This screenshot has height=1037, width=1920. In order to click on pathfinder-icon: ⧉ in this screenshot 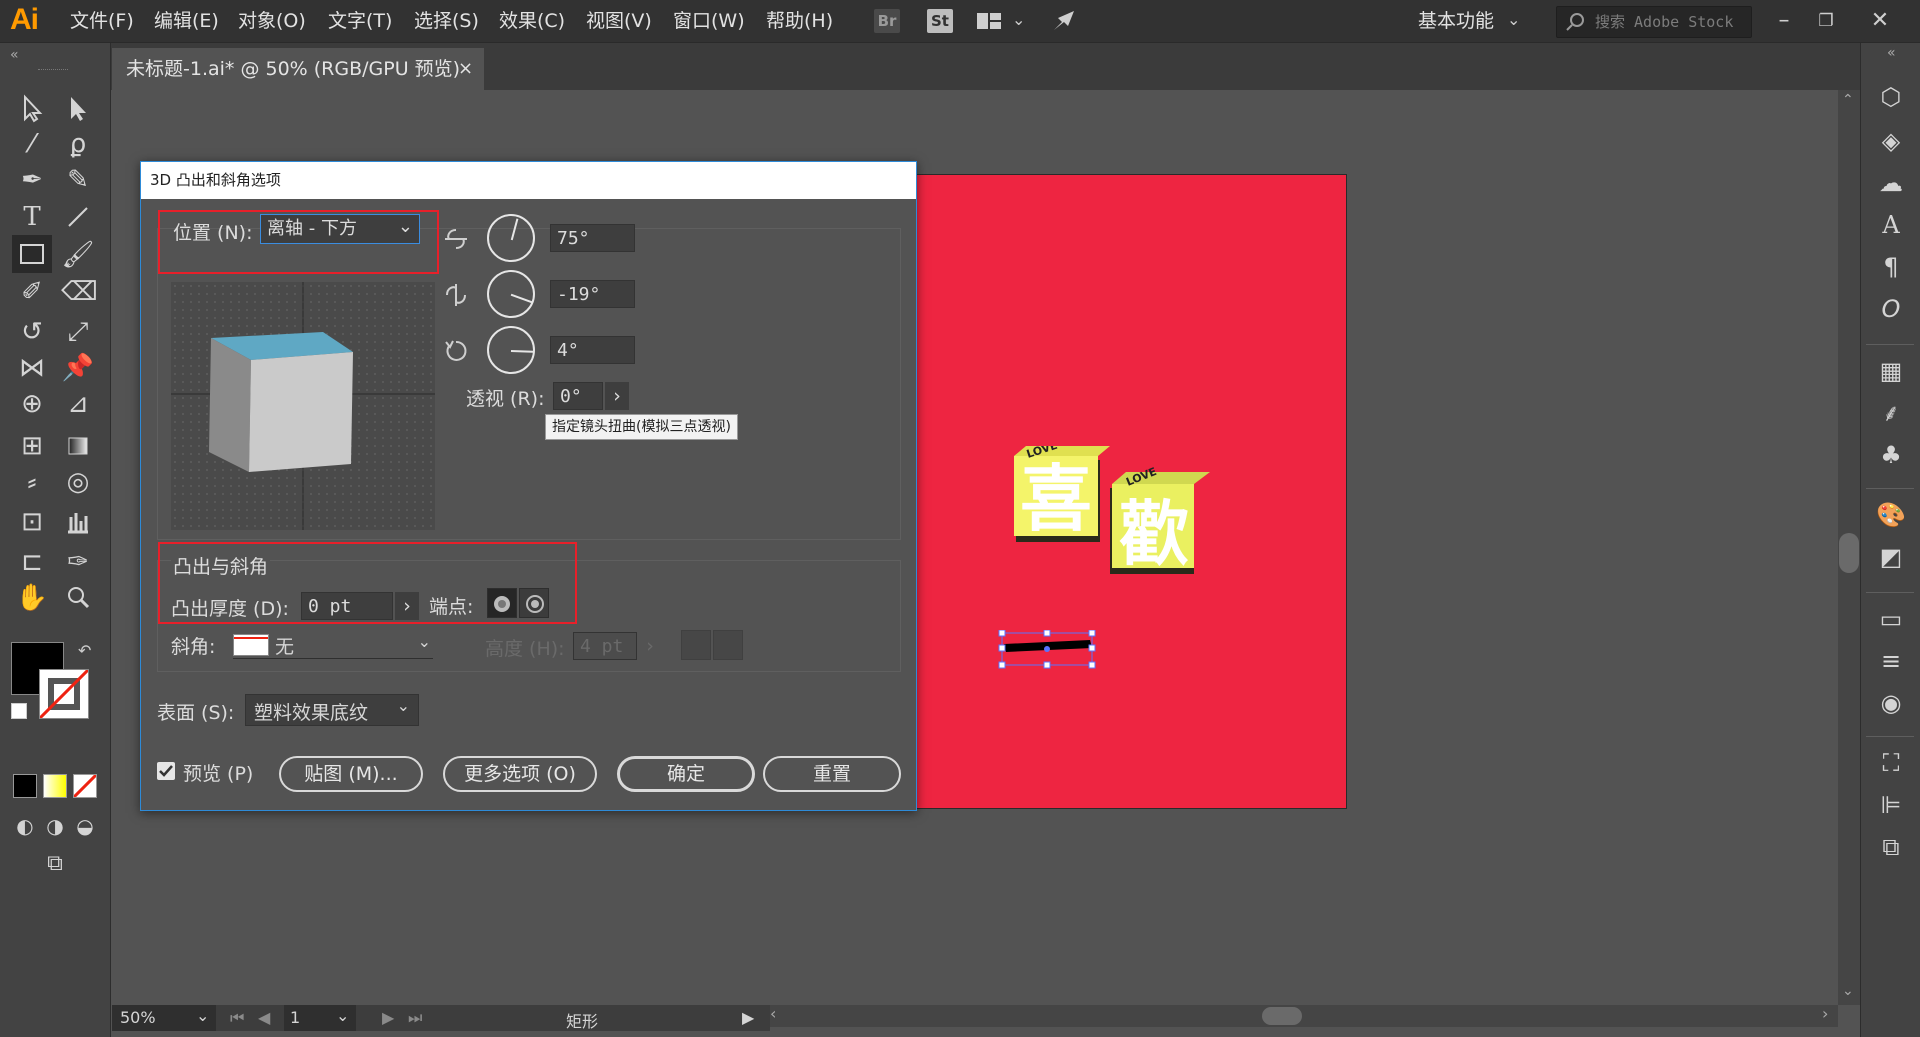, I will do `click(1891, 847)`.